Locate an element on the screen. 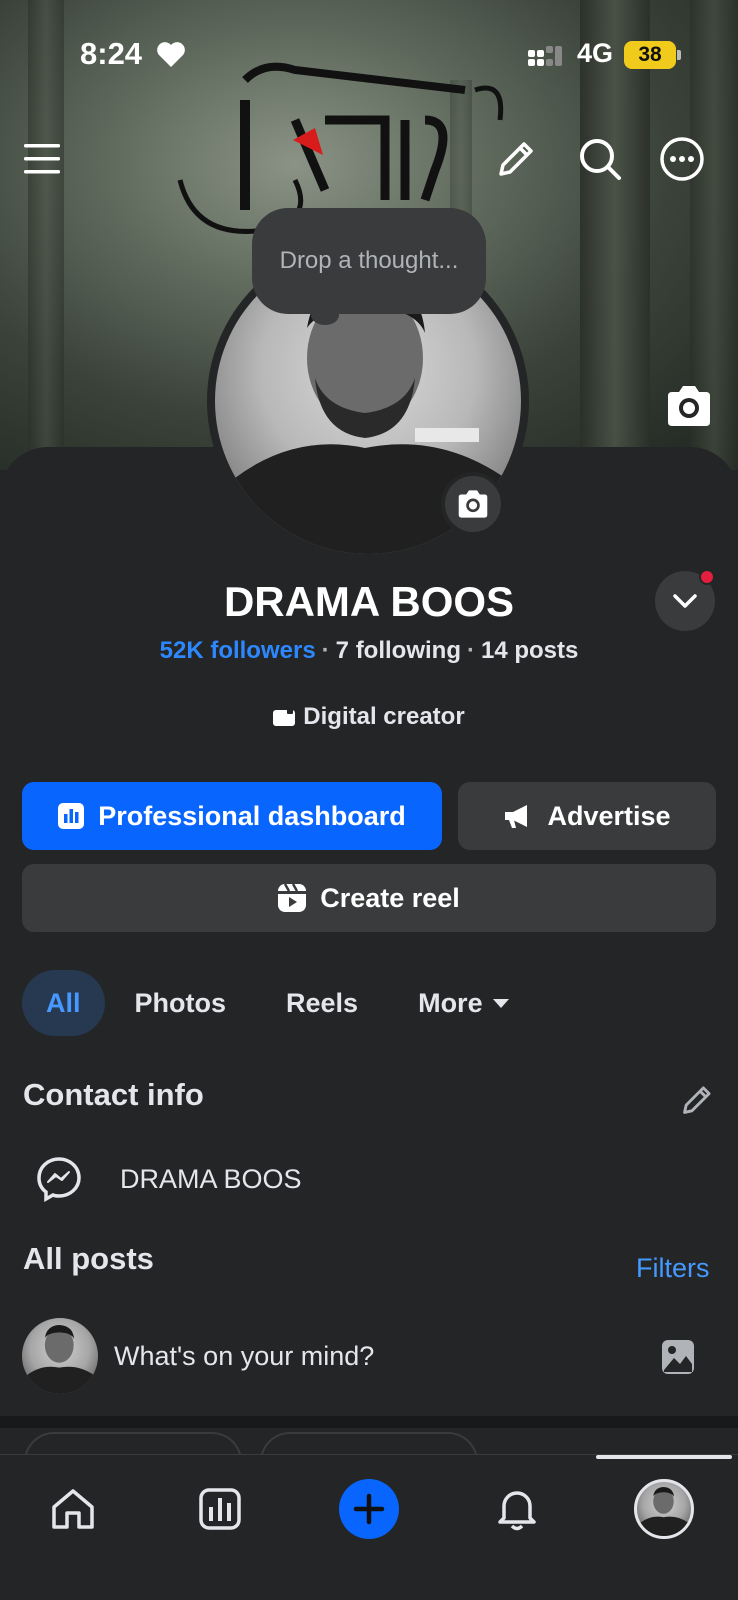 This screenshot has width=738, height=1600. messenger-icon is located at coordinates (59, 1179).